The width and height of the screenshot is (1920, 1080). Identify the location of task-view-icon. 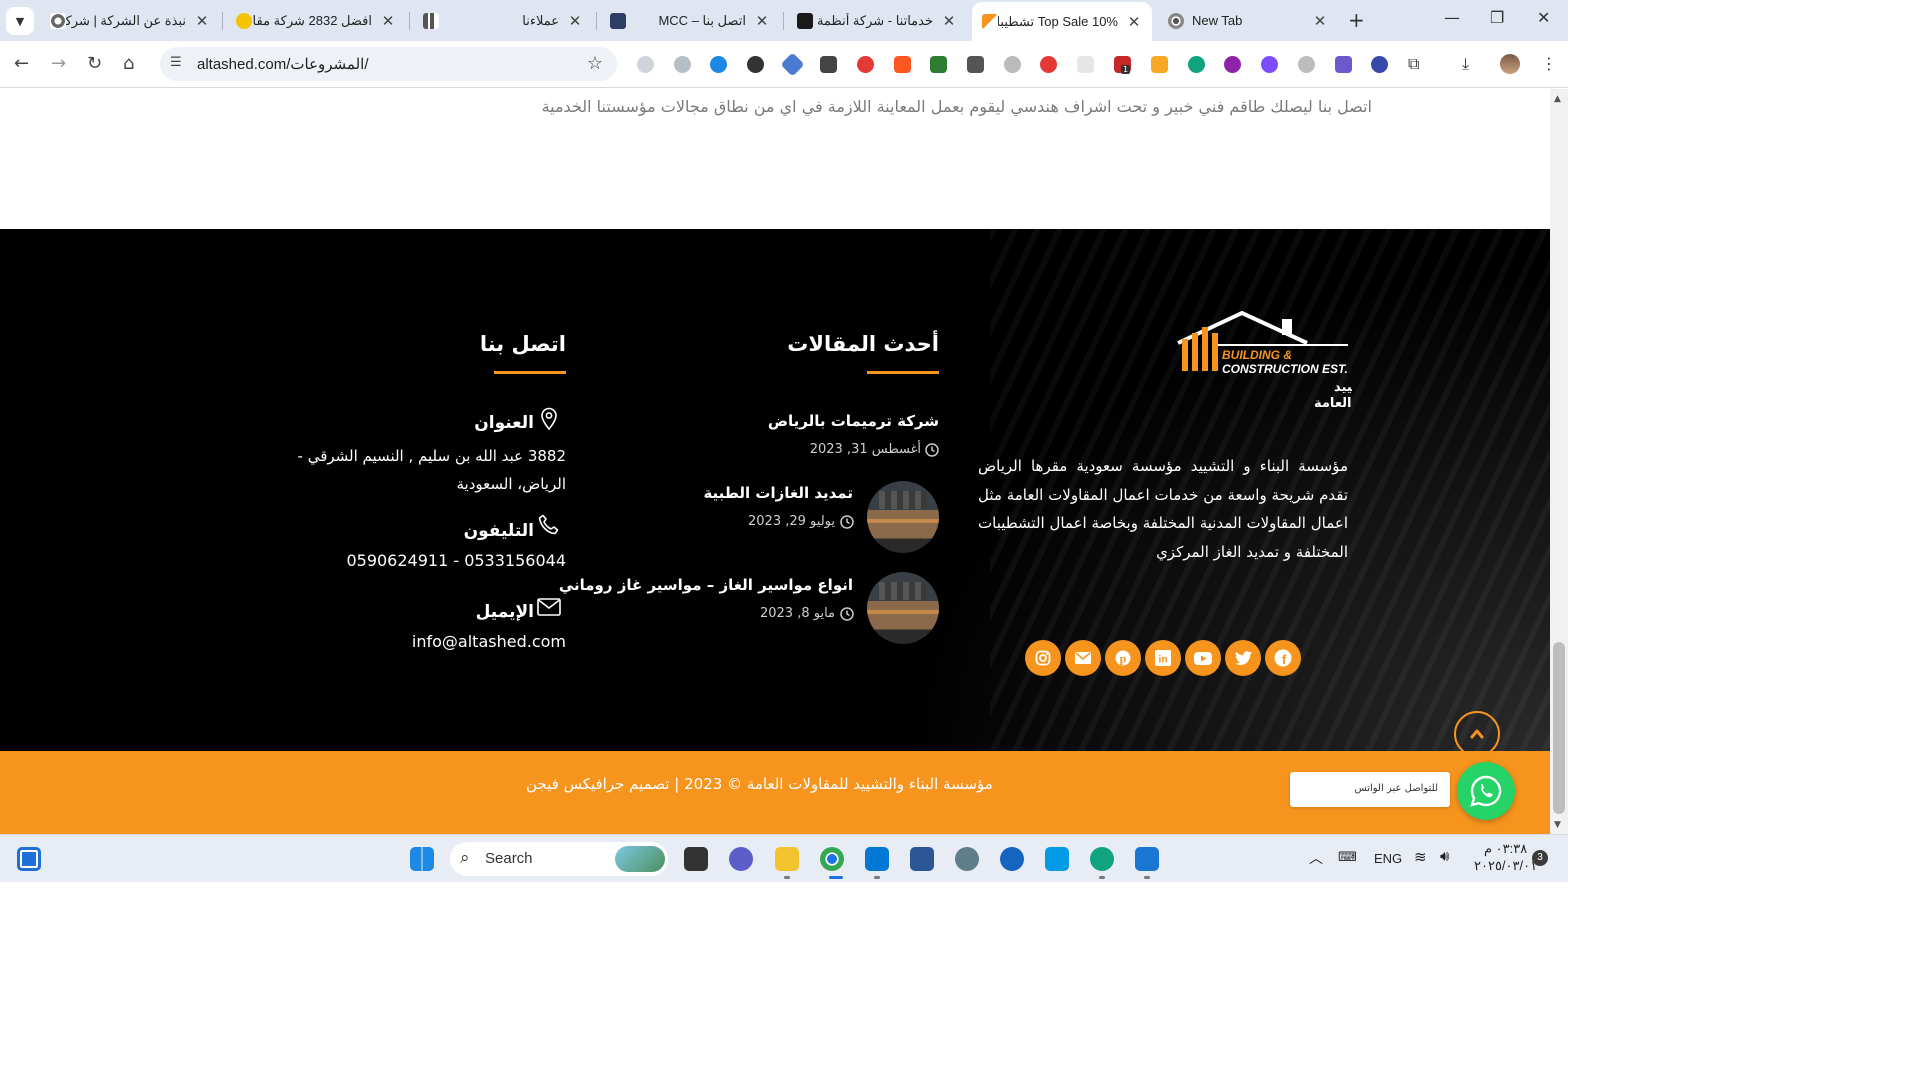
(696, 859).